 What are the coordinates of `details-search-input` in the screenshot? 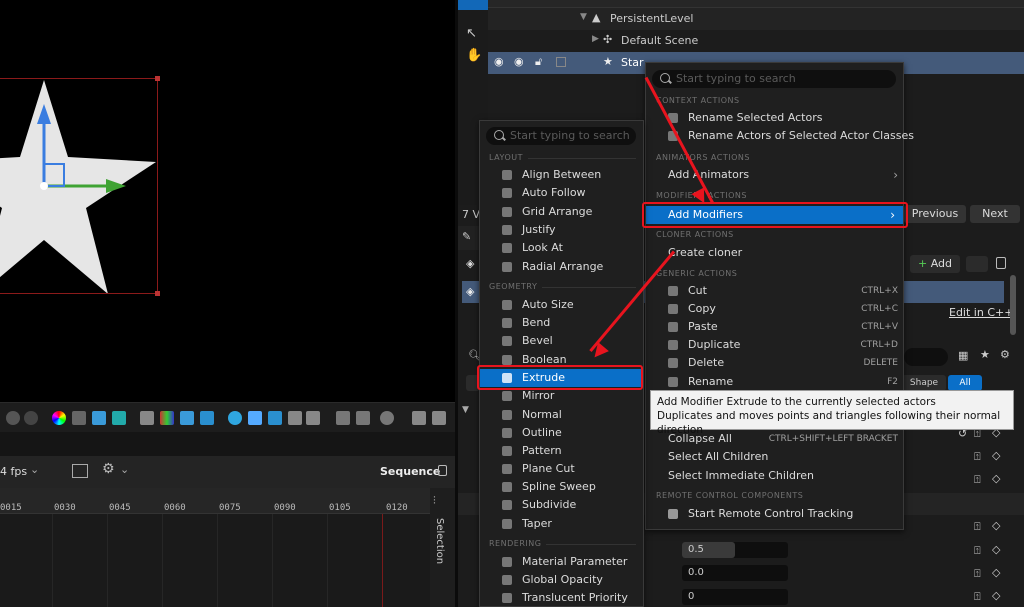 It's located at (926, 357).